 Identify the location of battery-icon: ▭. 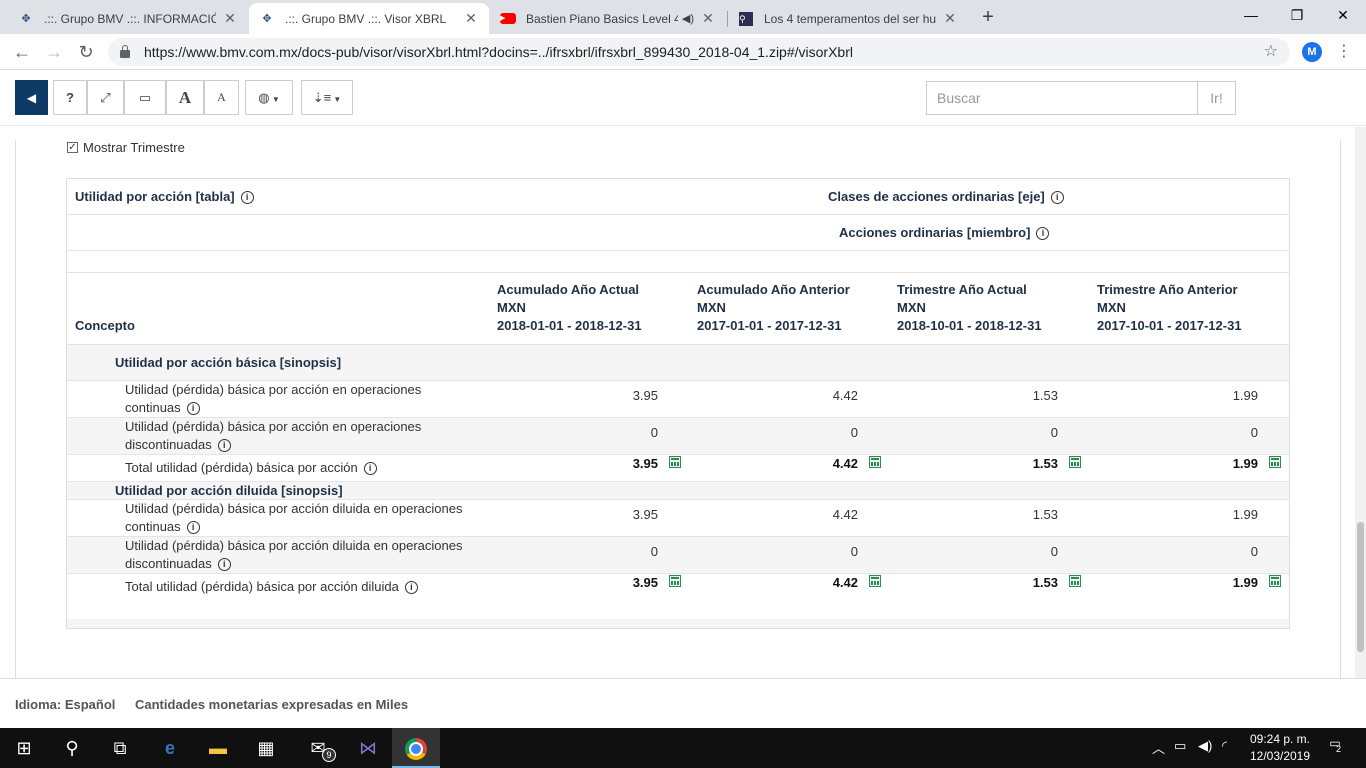
(1180, 746).